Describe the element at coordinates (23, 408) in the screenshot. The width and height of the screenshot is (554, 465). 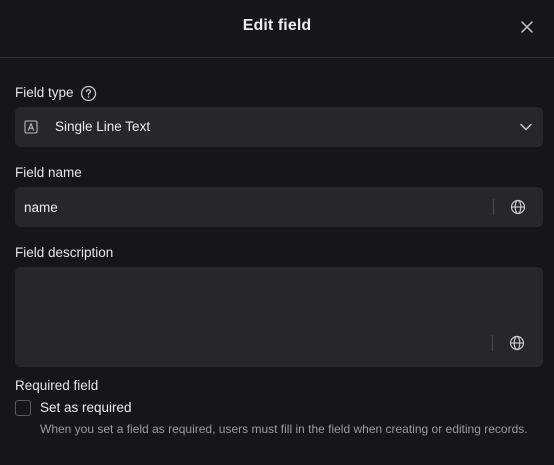
I see `set-required-checkbox` at that location.